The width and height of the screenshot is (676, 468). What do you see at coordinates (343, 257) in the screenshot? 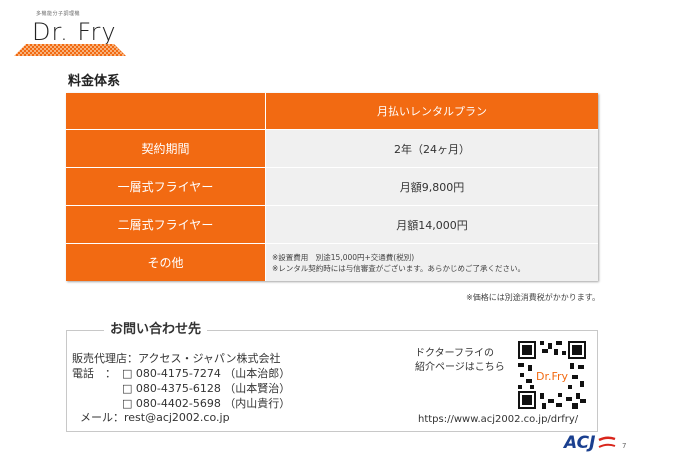
I see `note-setup-fee: ※設置費用 別途15,000円+交通費(税別)` at bounding box center [343, 257].